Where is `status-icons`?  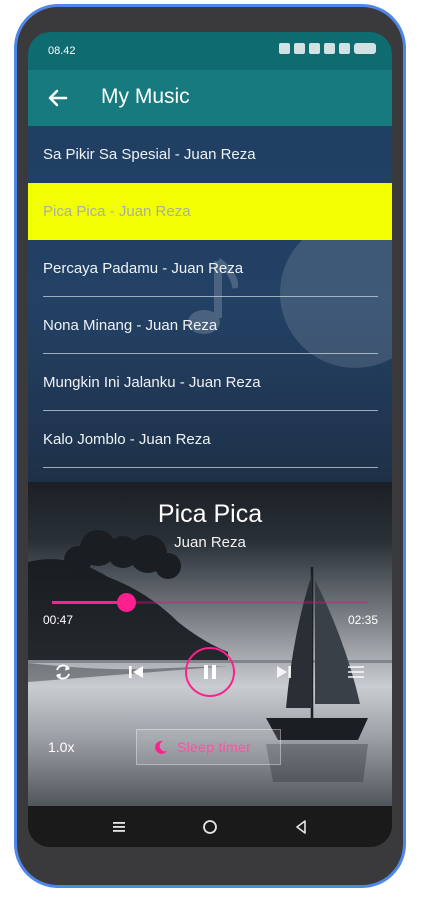 status-icons is located at coordinates (327, 48).